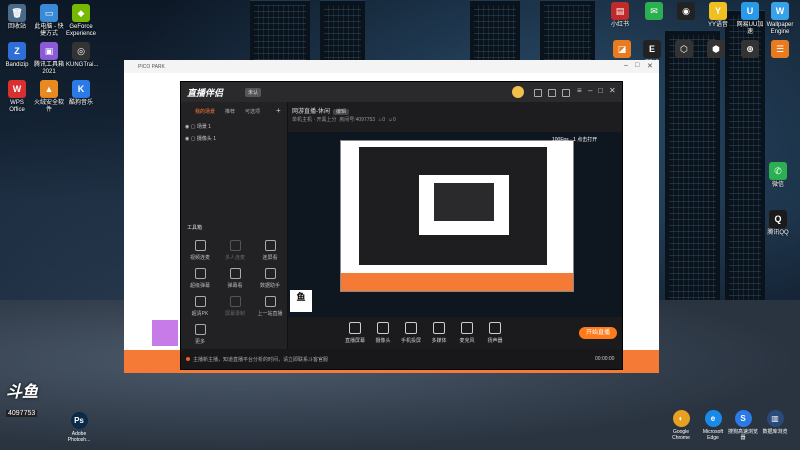  What do you see at coordinates (579, 90) in the screenshot?
I see `app-menu-icon: ≡` at bounding box center [579, 90].